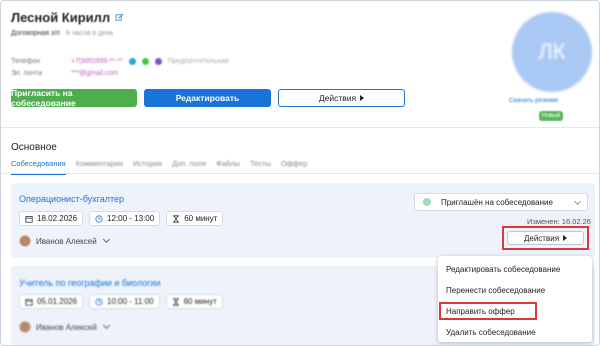 The width and height of the screenshot is (600, 346). Describe the element at coordinates (131, 218) in the screenshot. I see `interview-time: 12:00 - 13:00` at that location.